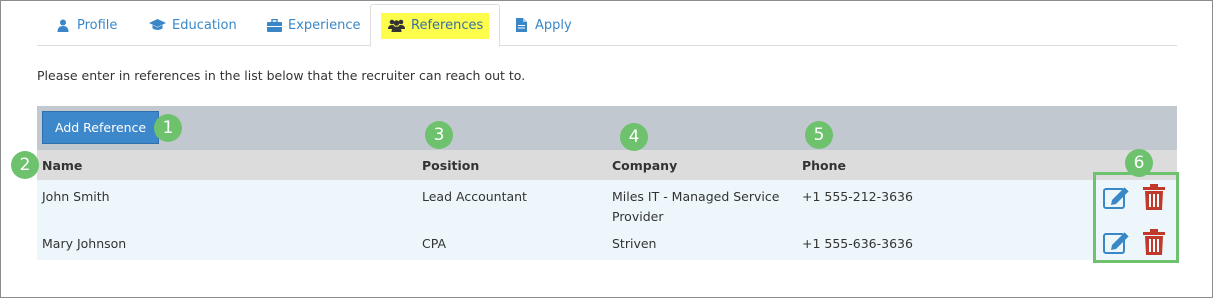  I want to click on callout-badge: 4, so click(634, 137).